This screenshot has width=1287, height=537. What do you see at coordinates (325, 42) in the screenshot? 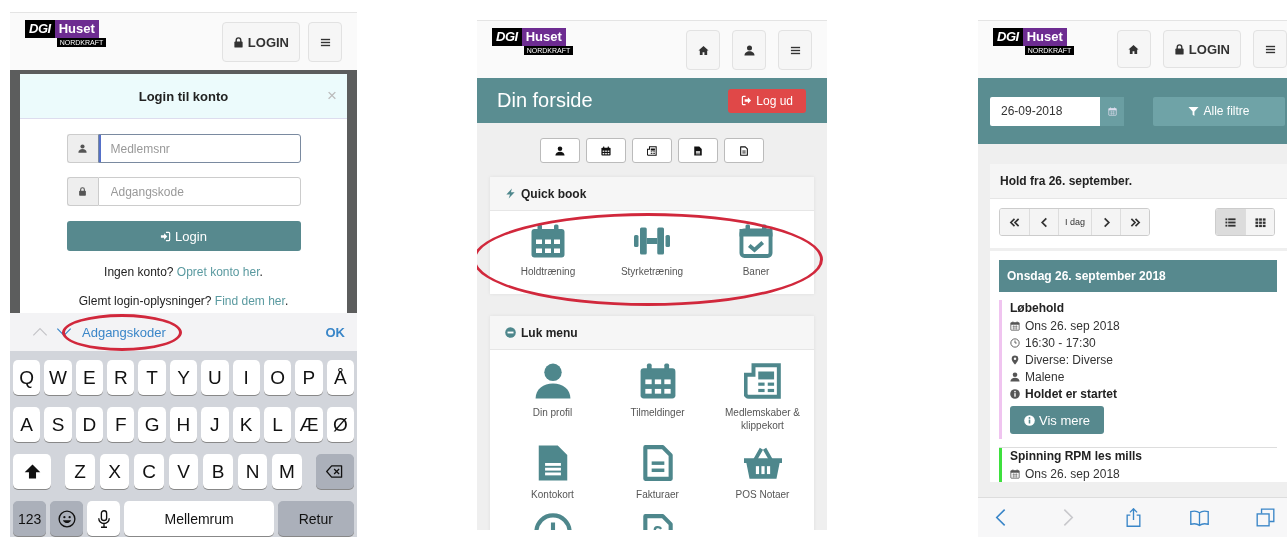
I see `menu-icon` at bounding box center [325, 42].